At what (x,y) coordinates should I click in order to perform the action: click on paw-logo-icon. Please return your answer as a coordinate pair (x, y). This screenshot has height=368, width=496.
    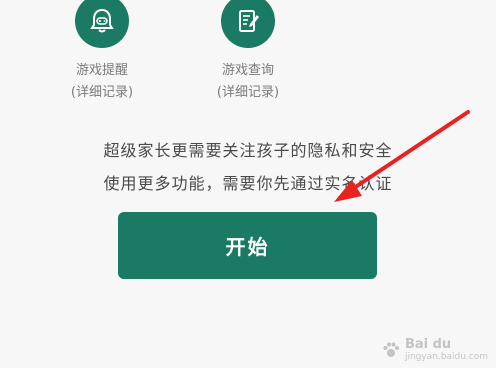
    Looking at the image, I should click on (391, 349).